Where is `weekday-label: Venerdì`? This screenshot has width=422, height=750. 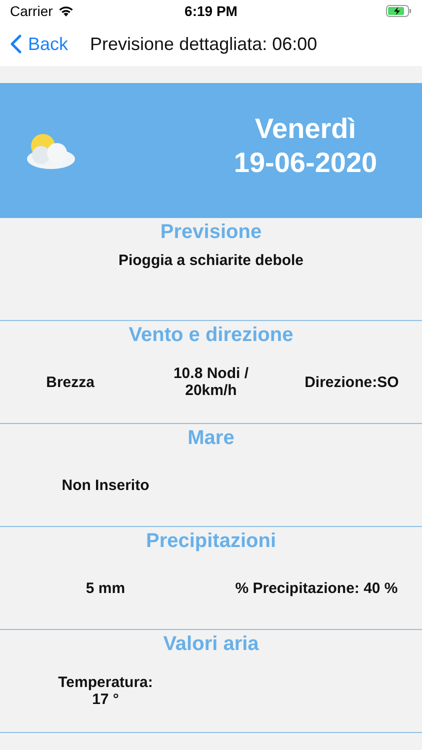
weekday-label: Venerdì is located at coordinates (305, 129).